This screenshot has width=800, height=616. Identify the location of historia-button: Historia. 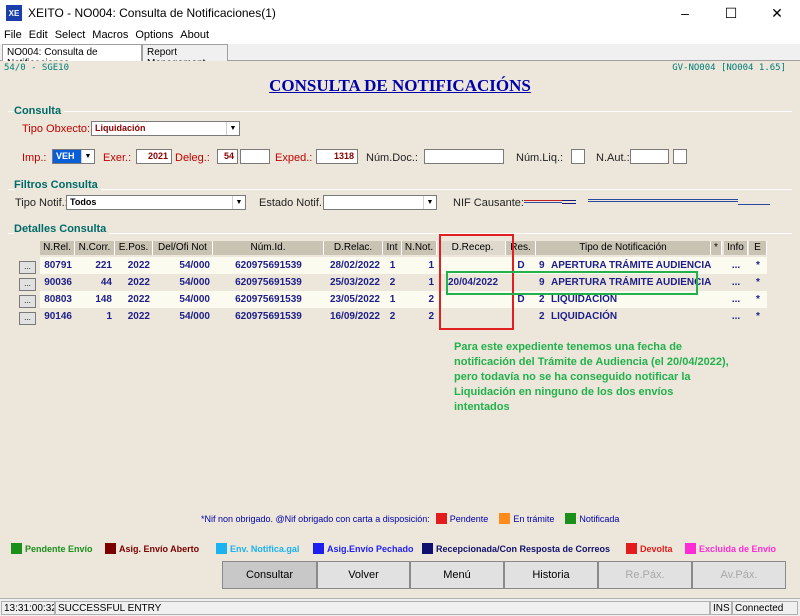
(551, 575).